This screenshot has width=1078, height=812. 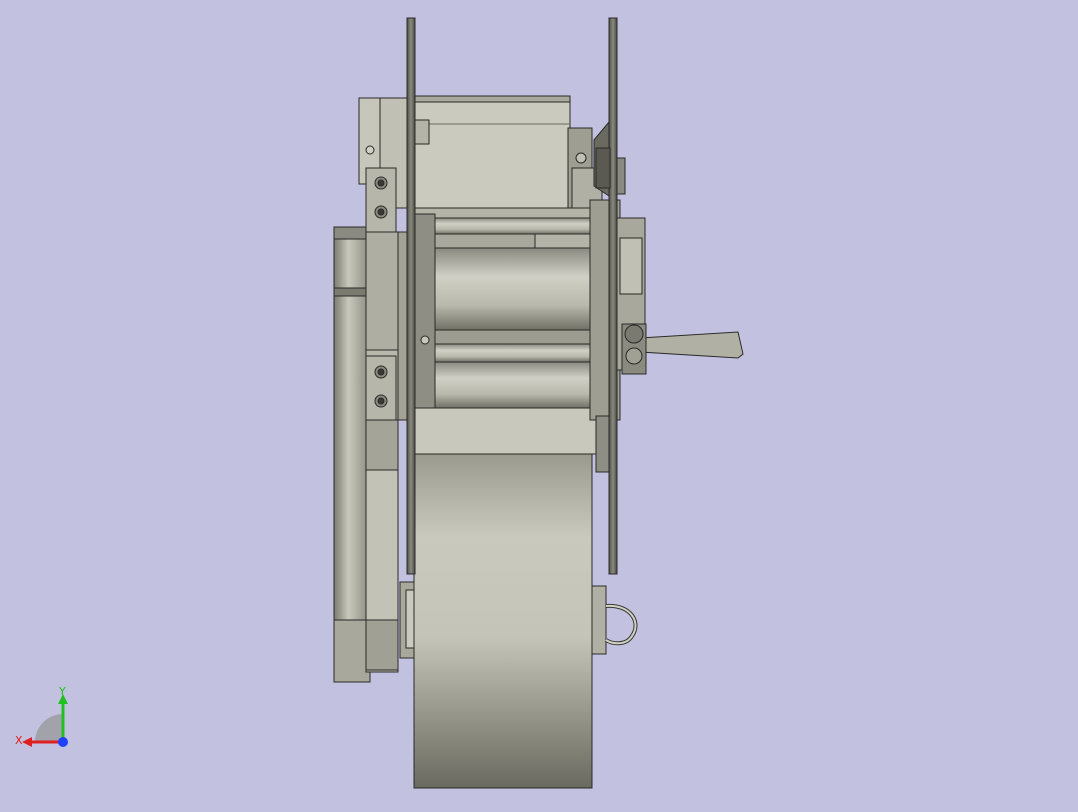 What do you see at coordinates (49, 728) in the screenshot?
I see `triad-plane-icon` at bounding box center [49, 728].